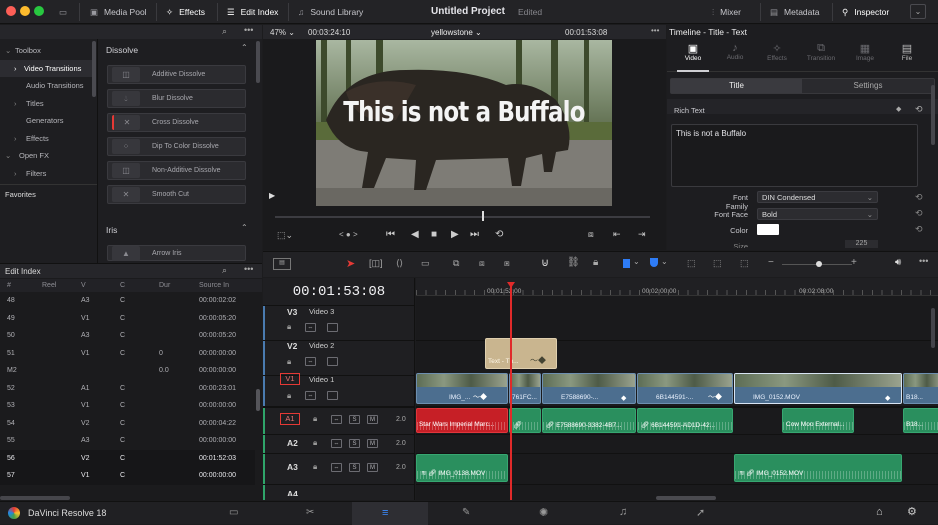 The image size is (938, 525). What do you see at coordinates (176, 253) in the screenshot?
I see `fx-arrow-iris: ▲ Arrow Iris` at bounding box center [176, 253].